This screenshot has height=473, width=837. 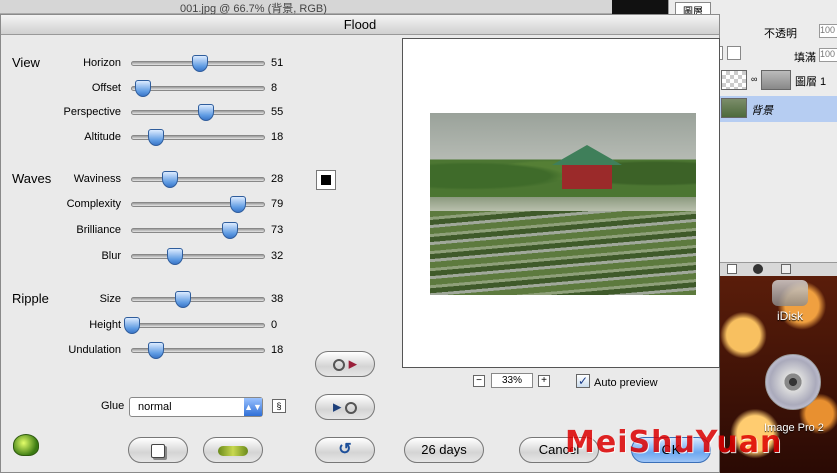 I want to click on chevron-updown-icon: ▲▼, so click(x=253, y=407).